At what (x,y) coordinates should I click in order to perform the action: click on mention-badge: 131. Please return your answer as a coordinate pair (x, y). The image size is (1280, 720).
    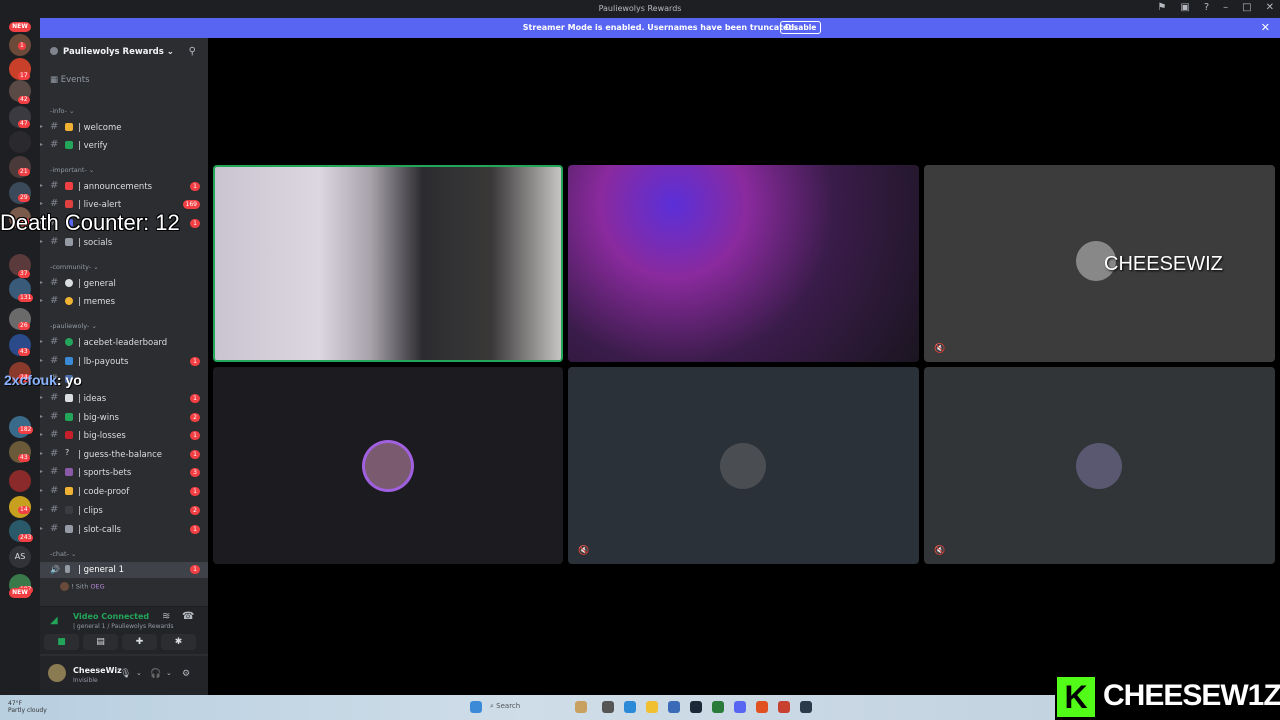
    Looking at the image, I should click on (26, 298).